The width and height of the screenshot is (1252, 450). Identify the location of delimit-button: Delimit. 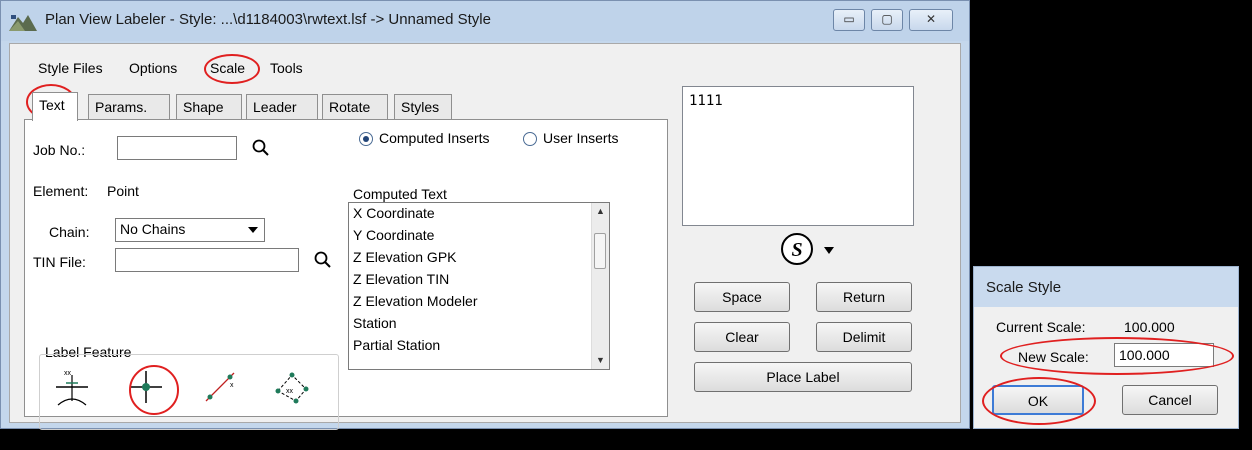
(864, 337).